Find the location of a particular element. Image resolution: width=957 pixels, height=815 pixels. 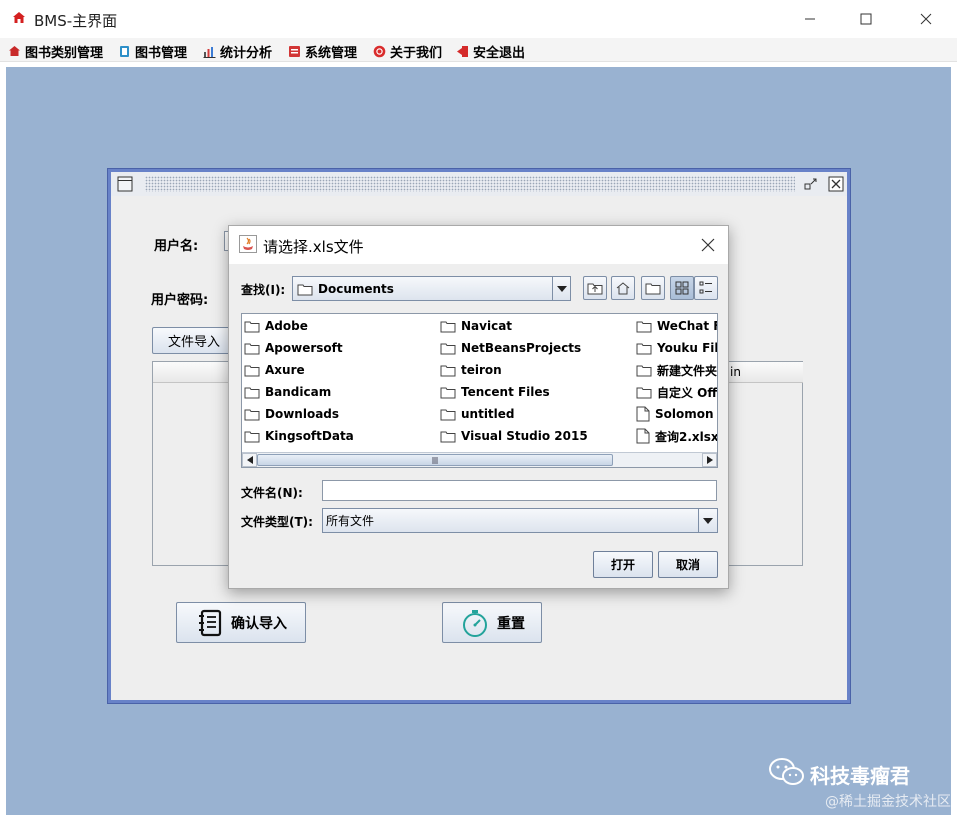

maximize-icon is located at coordinates (866, 19).